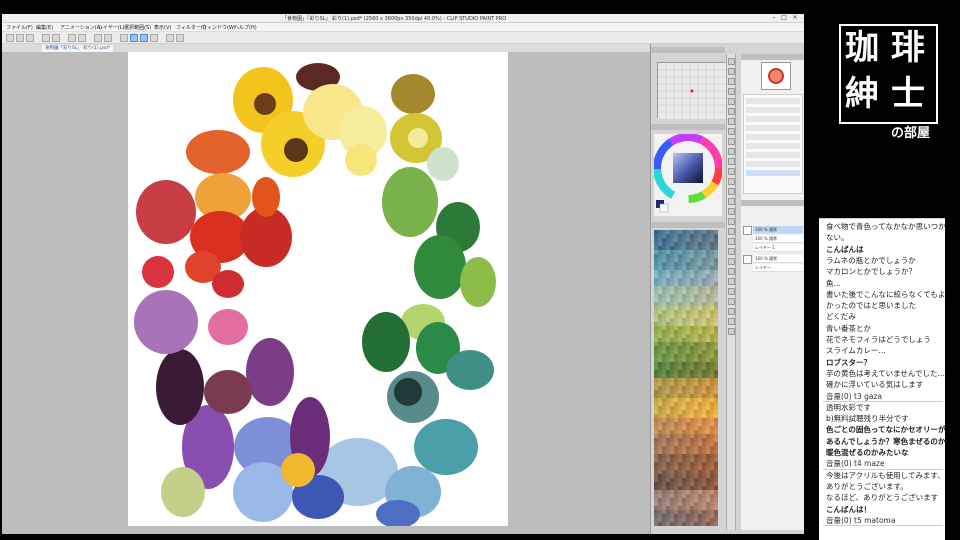  Describe the element at coordinates (219, 27) in the screenshot. I see `menu-window: ウィンドウ(W)` at that location.